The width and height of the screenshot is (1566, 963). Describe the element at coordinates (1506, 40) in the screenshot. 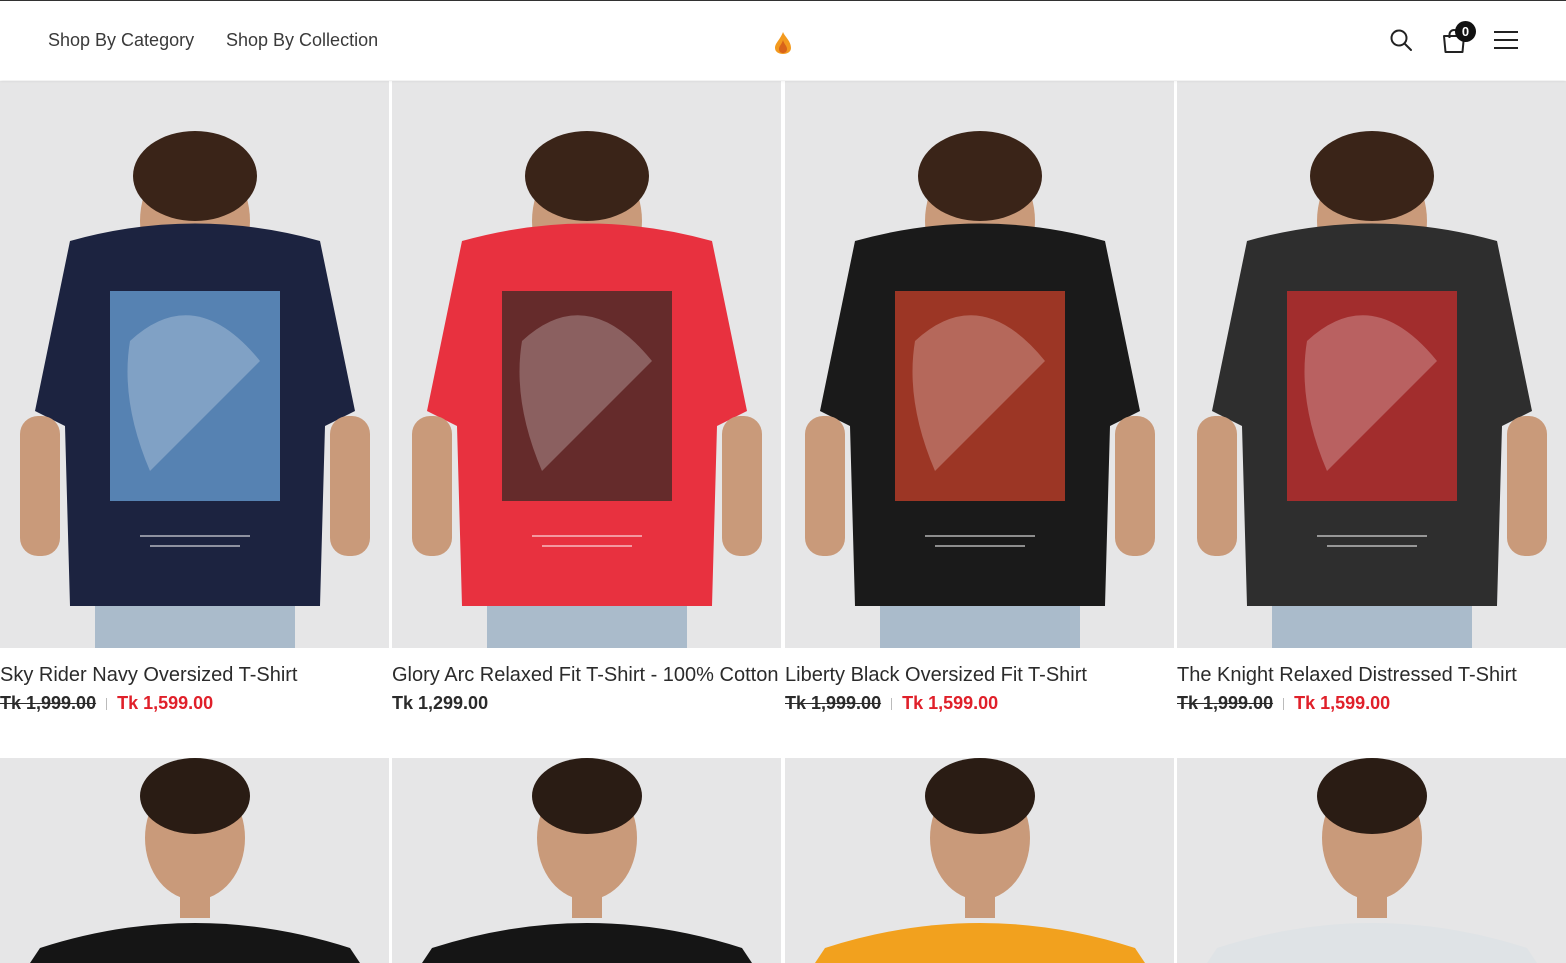

I see `hamburger-menu-icon` at that location.